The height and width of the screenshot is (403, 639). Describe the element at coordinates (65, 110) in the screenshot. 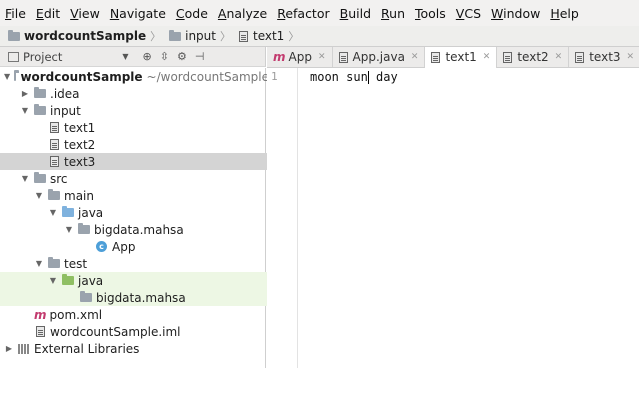

I see `tree-item-label: input` at that location.